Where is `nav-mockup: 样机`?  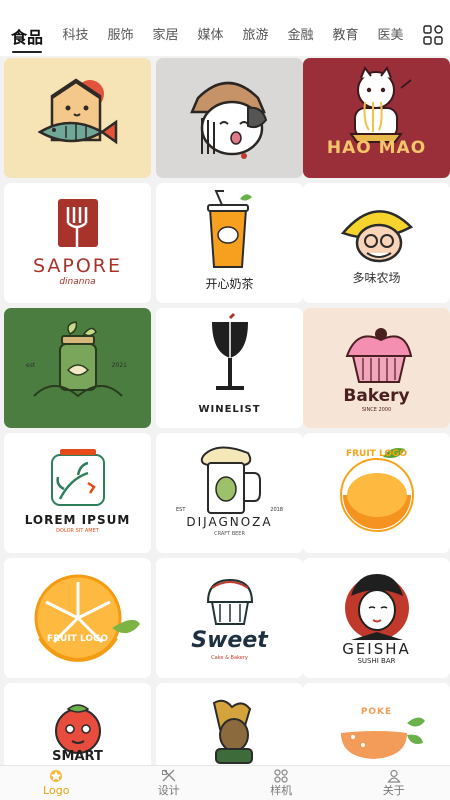
nav-mockup: 样机 is located at coordinates (281, 783).